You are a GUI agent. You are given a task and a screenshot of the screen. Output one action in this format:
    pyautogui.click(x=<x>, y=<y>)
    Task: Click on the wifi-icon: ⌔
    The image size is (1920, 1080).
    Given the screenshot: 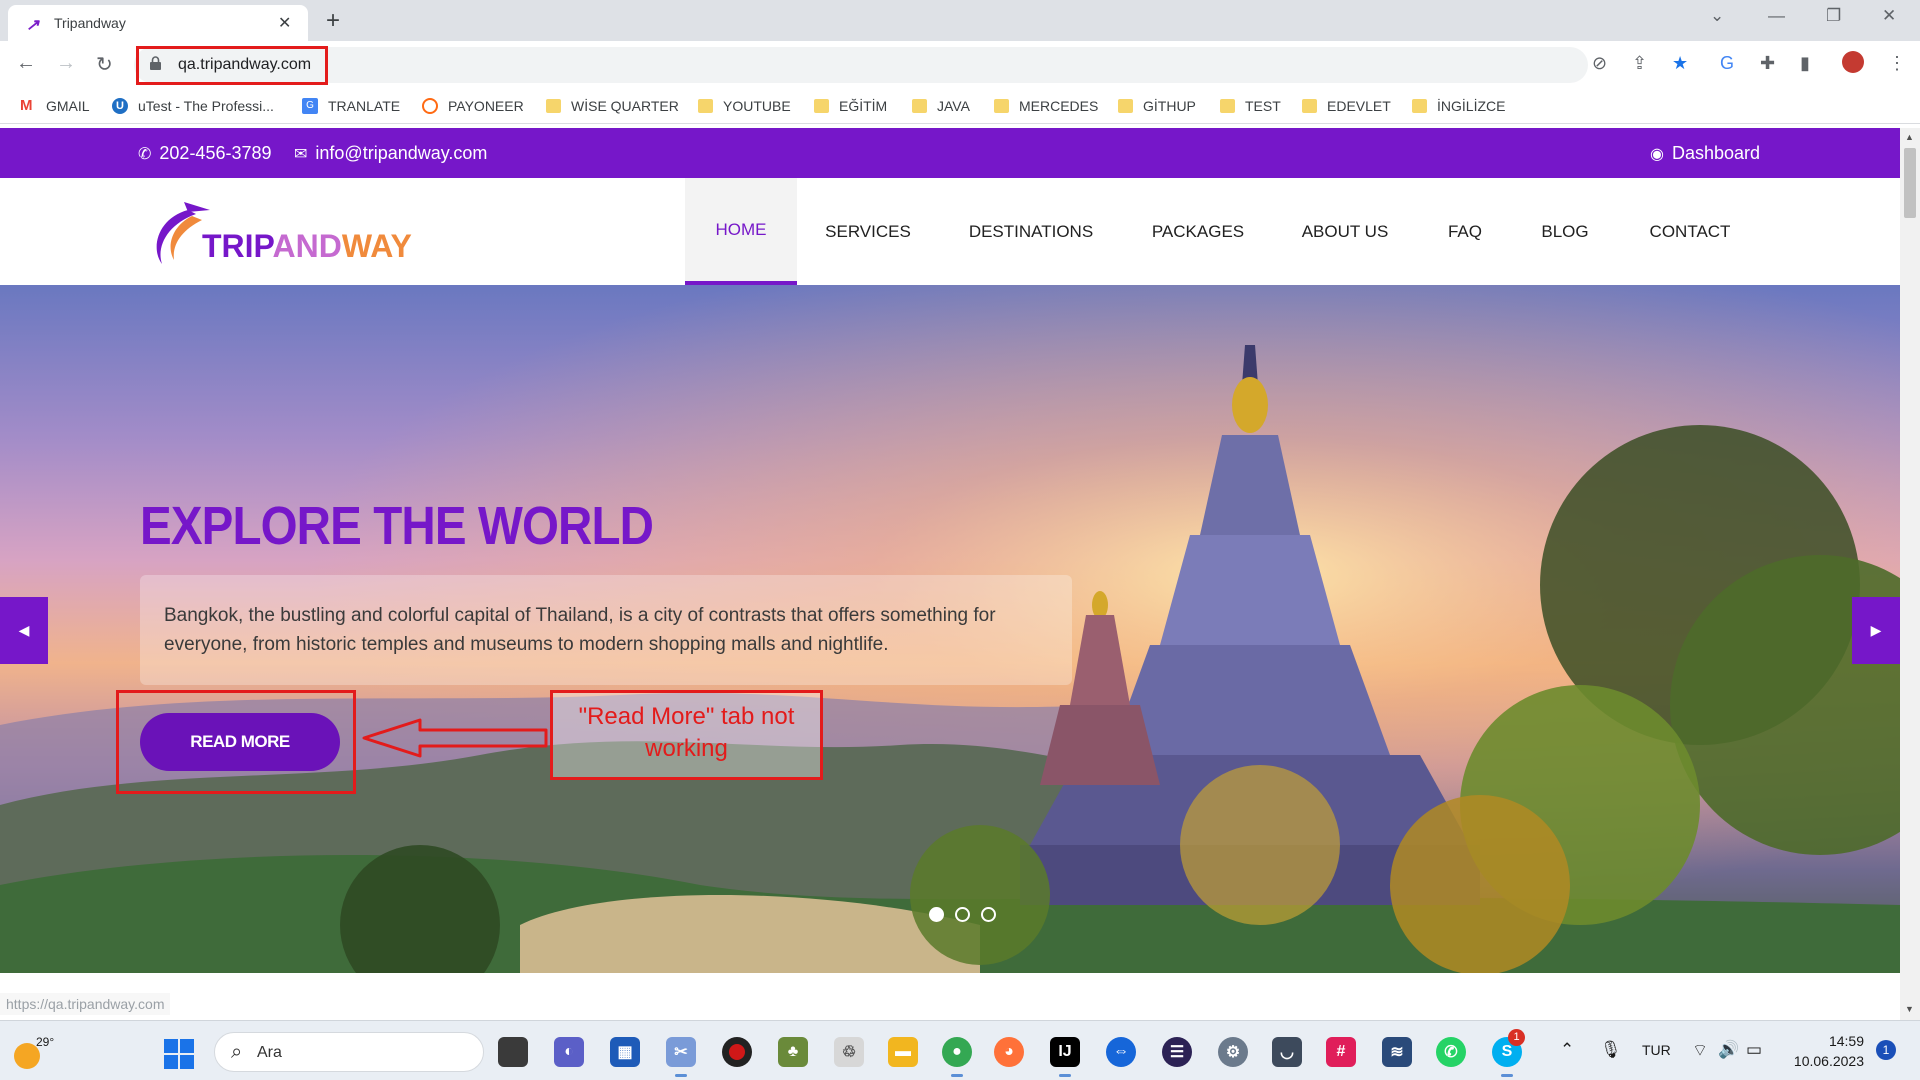 What is the action you would take?
    pyautogui.click(x=1700, y=1050)
    